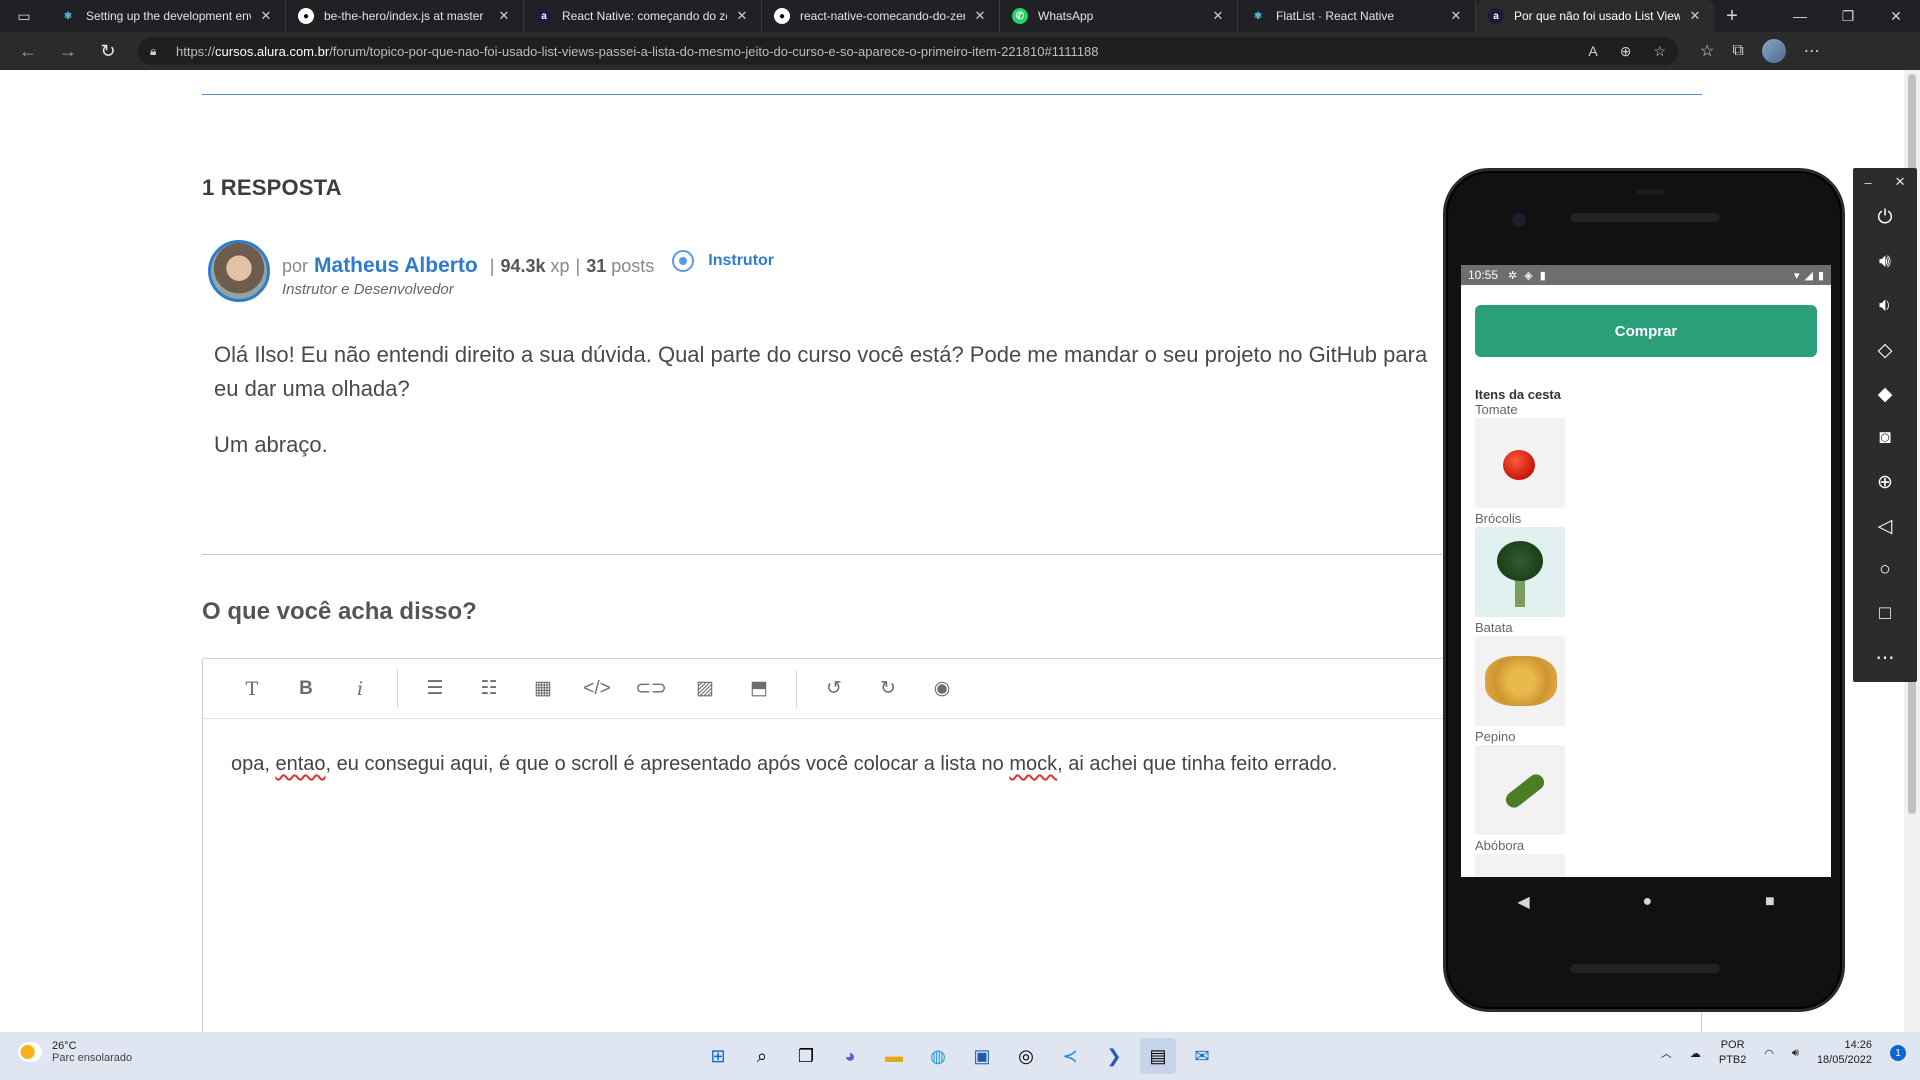 The image size is (1920, 1080). Describe the element at coordinates (1595, 16) in the screenshot. I see `tab-6-active: a Por que não foi usado List View ✕` at that location.